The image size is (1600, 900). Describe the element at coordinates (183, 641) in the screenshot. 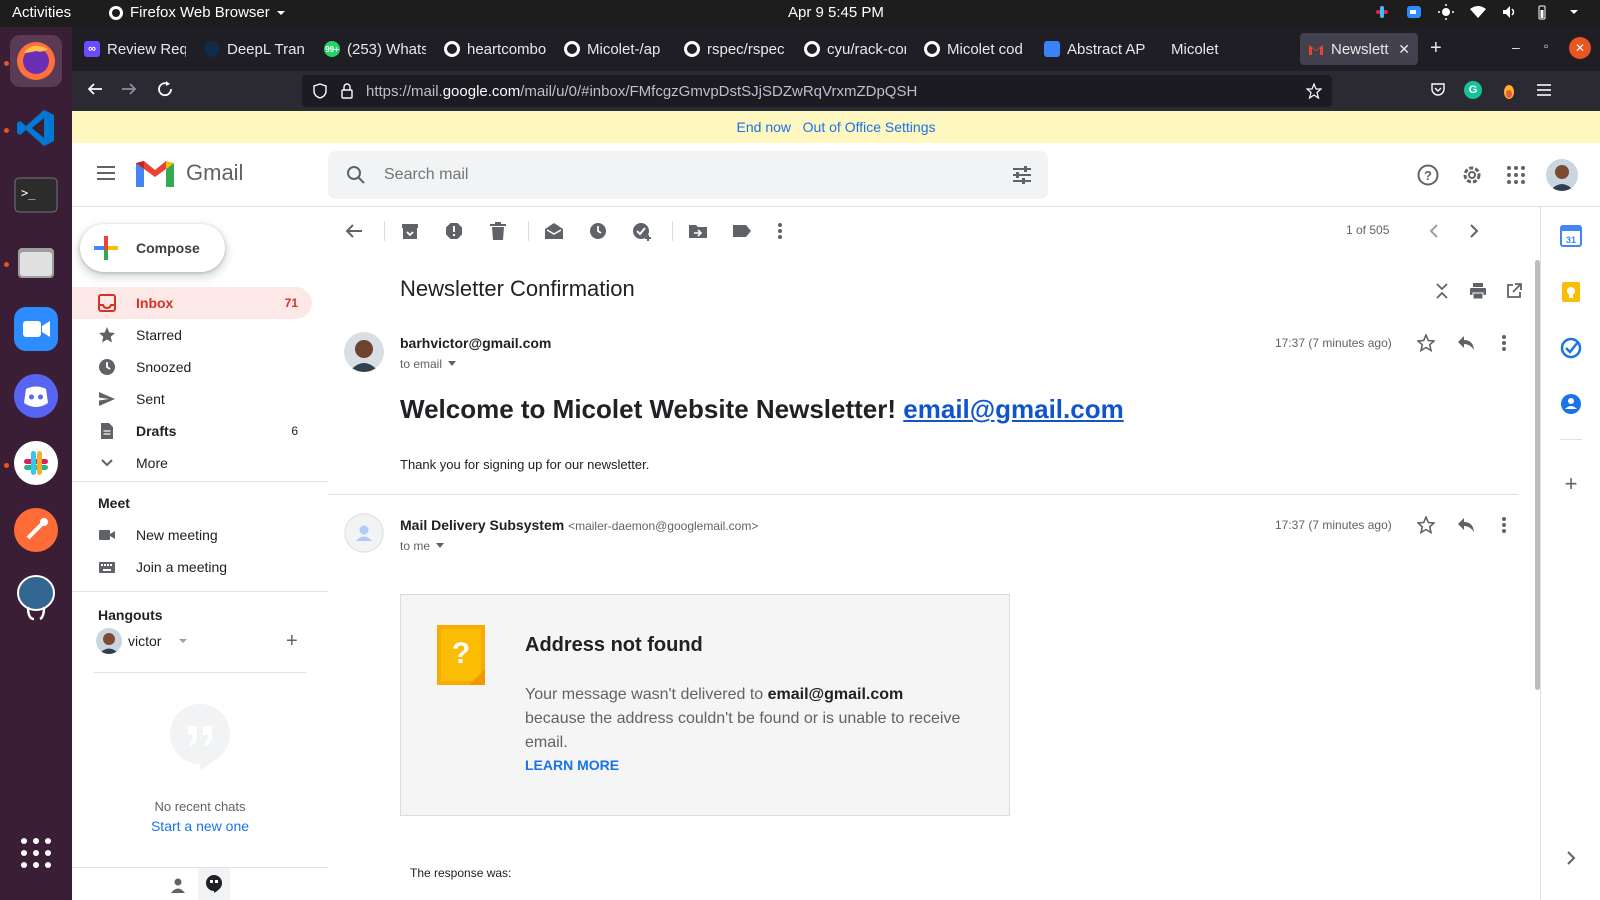

I see `status-caret-icon` at that location.